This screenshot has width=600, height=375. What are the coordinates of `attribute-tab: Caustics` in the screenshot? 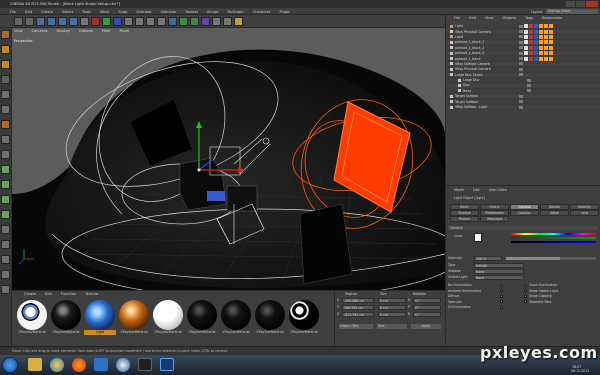 It's located at (524, 213).